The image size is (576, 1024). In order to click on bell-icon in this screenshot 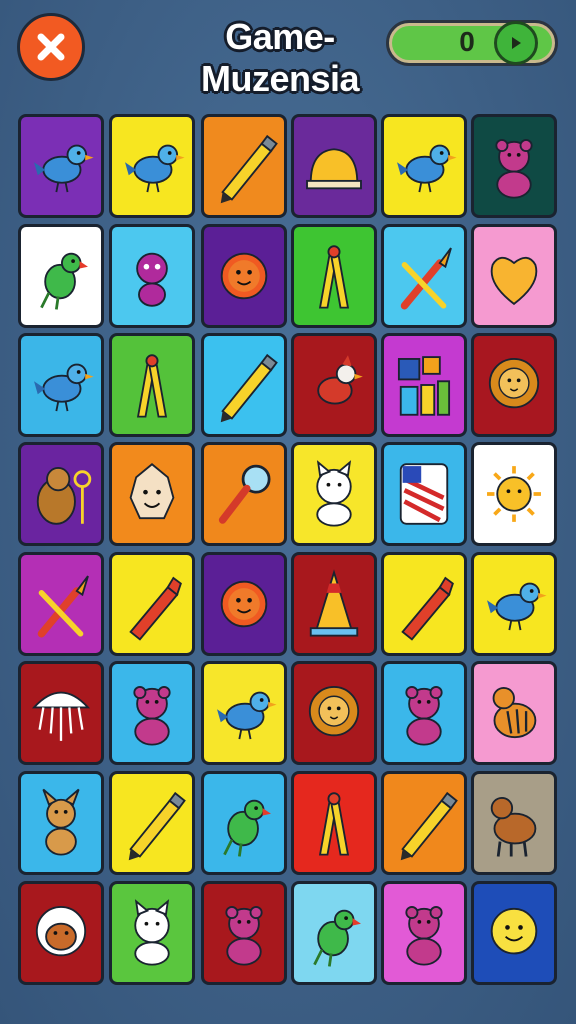, I will do `click(334, 169)`.